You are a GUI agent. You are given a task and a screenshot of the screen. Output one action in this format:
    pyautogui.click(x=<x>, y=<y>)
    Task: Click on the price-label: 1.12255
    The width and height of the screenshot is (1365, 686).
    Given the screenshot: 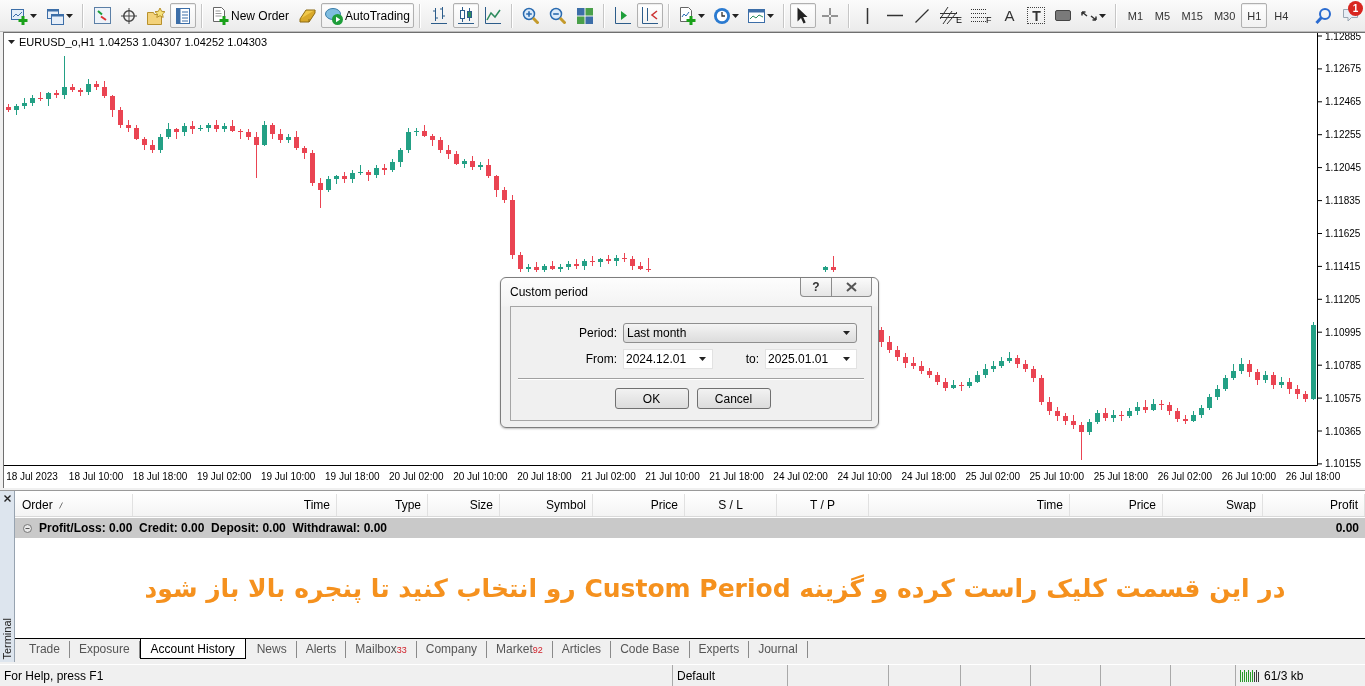 What is the action you would take?
    pyautogui.click(x=1343, y=135)
    